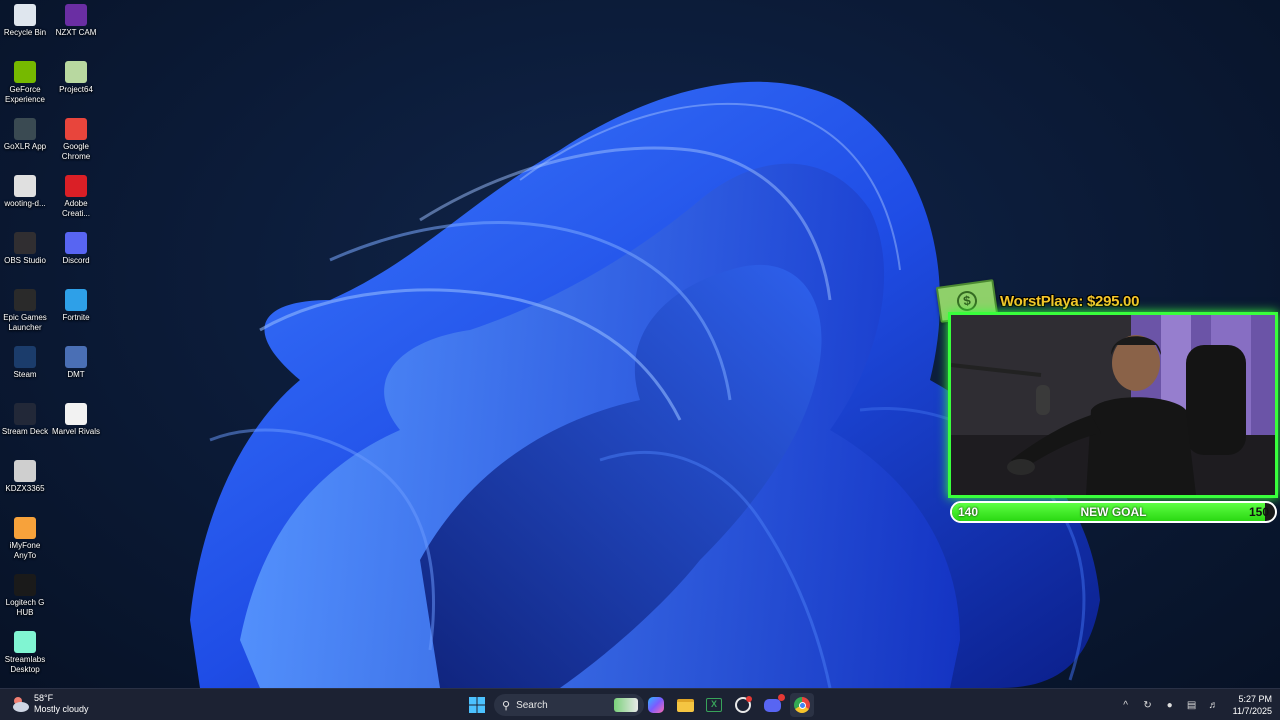  I want to click on shortcut-label: iMyFone AnyTo, so click(25, 550).